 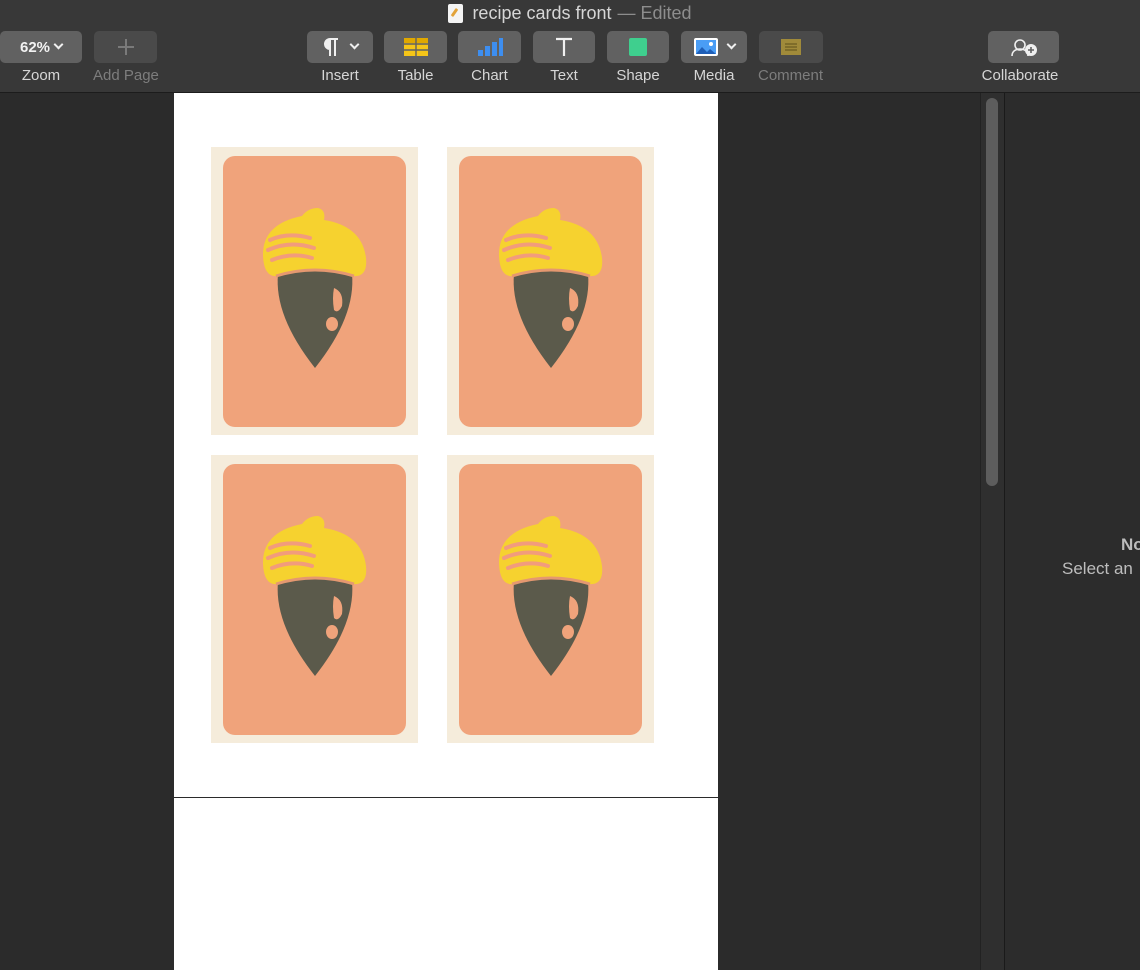 I want to click on collaborate-label: Collaborate, so click(x=1020, y=75).